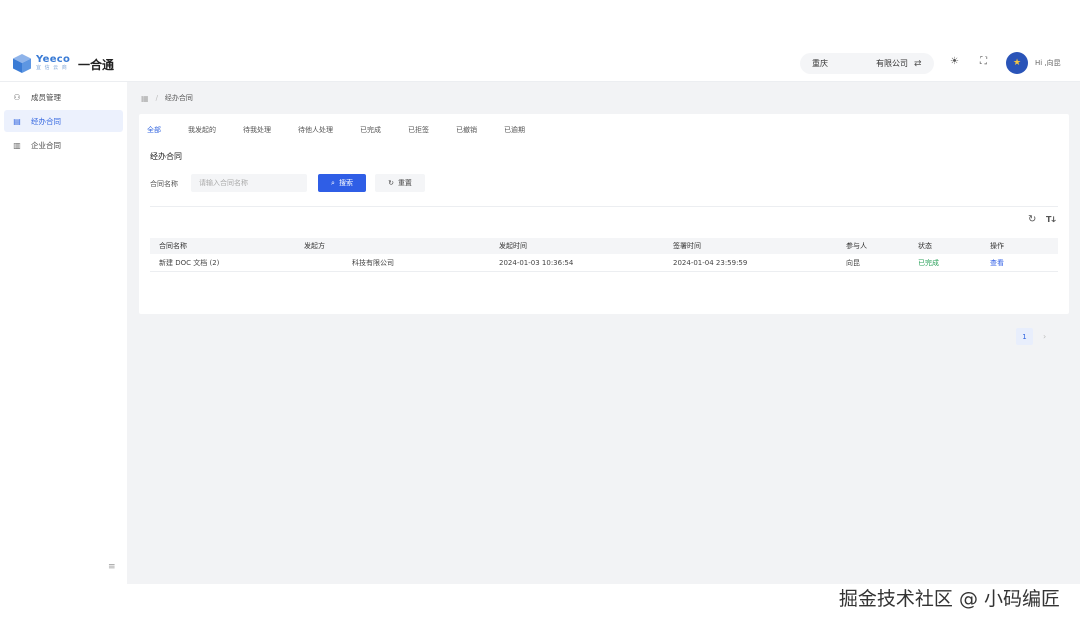 The image size is (1080, 630). Describe the element at coordinates (373, 263) in the screenshot. I see `initiator-cell: 科技有限公司` at that location.